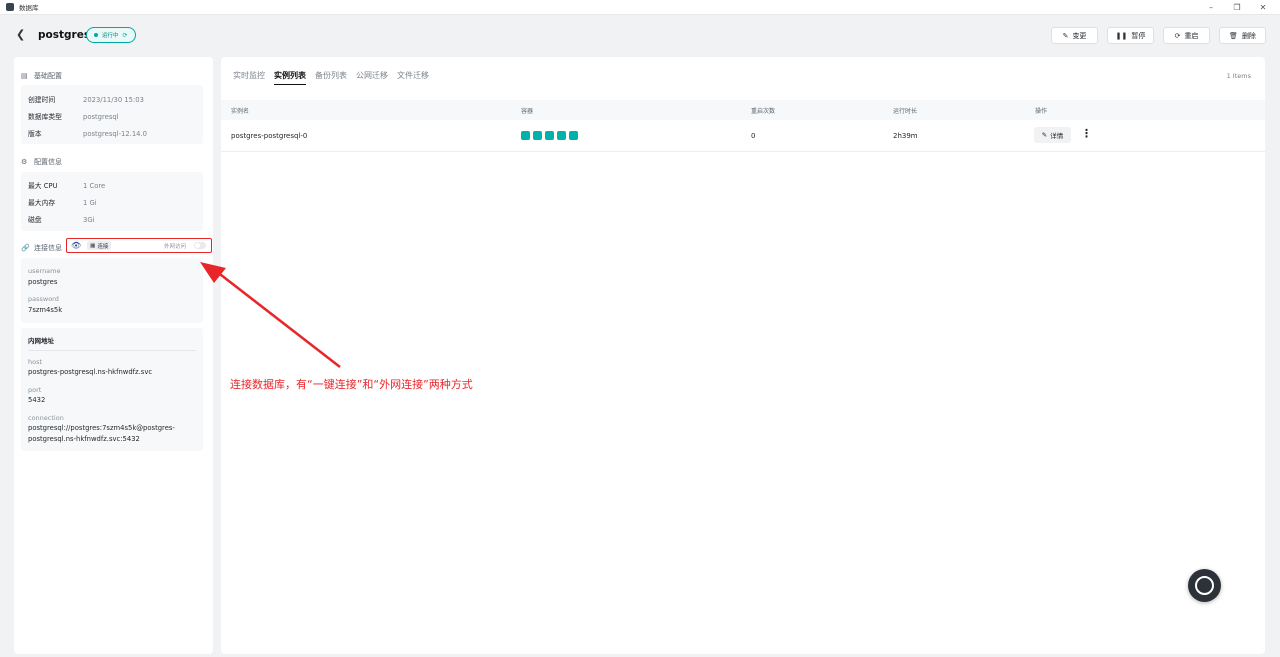 This screenshot has width=1280, height=657. Describe the element at coordinates (413, 77) in the screenshot. I see `tab-file-migration: 文件迁移` at that location.